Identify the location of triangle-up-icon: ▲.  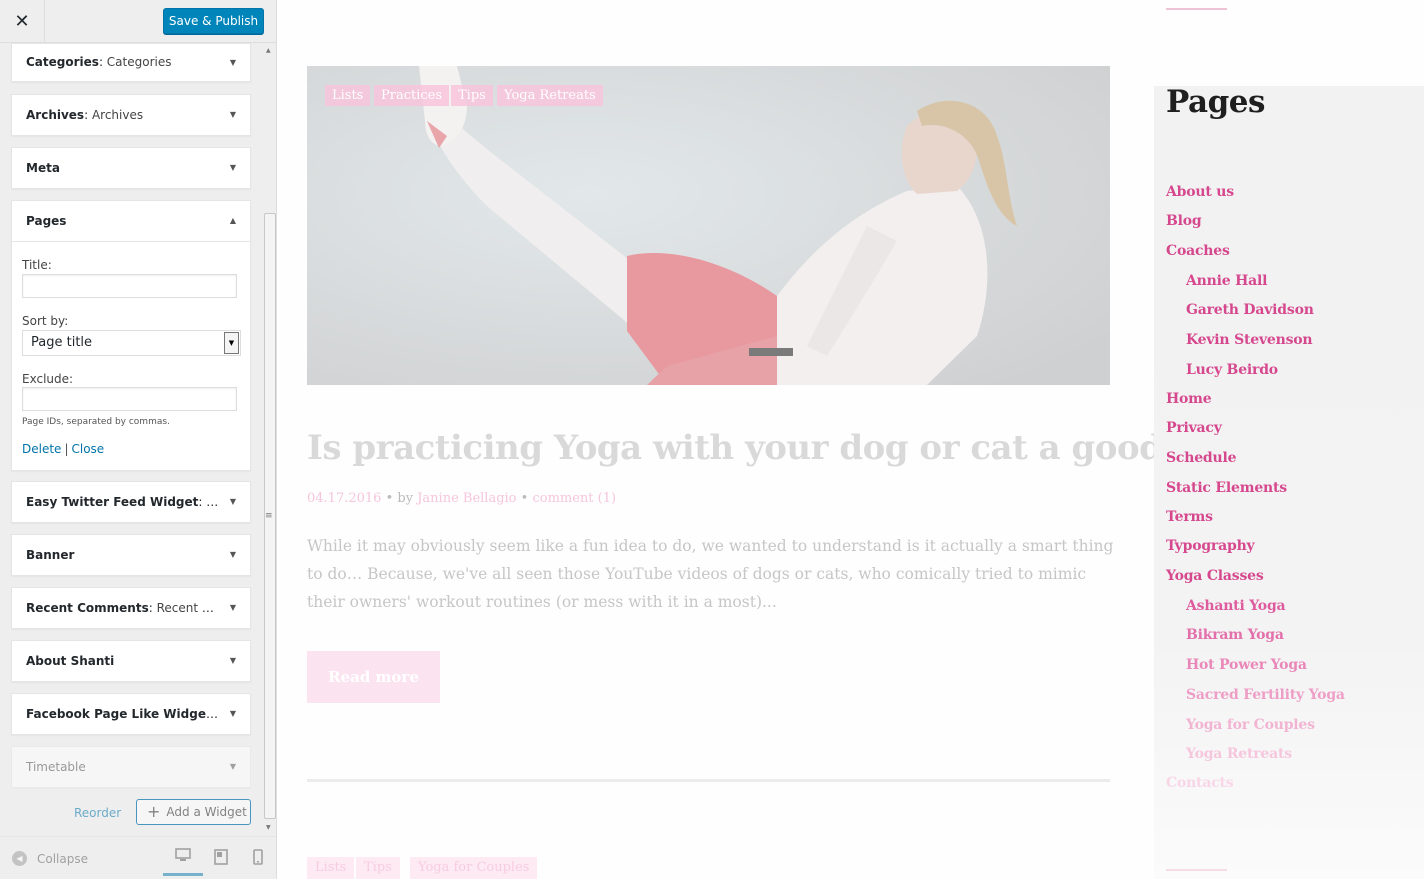
(233, 221).